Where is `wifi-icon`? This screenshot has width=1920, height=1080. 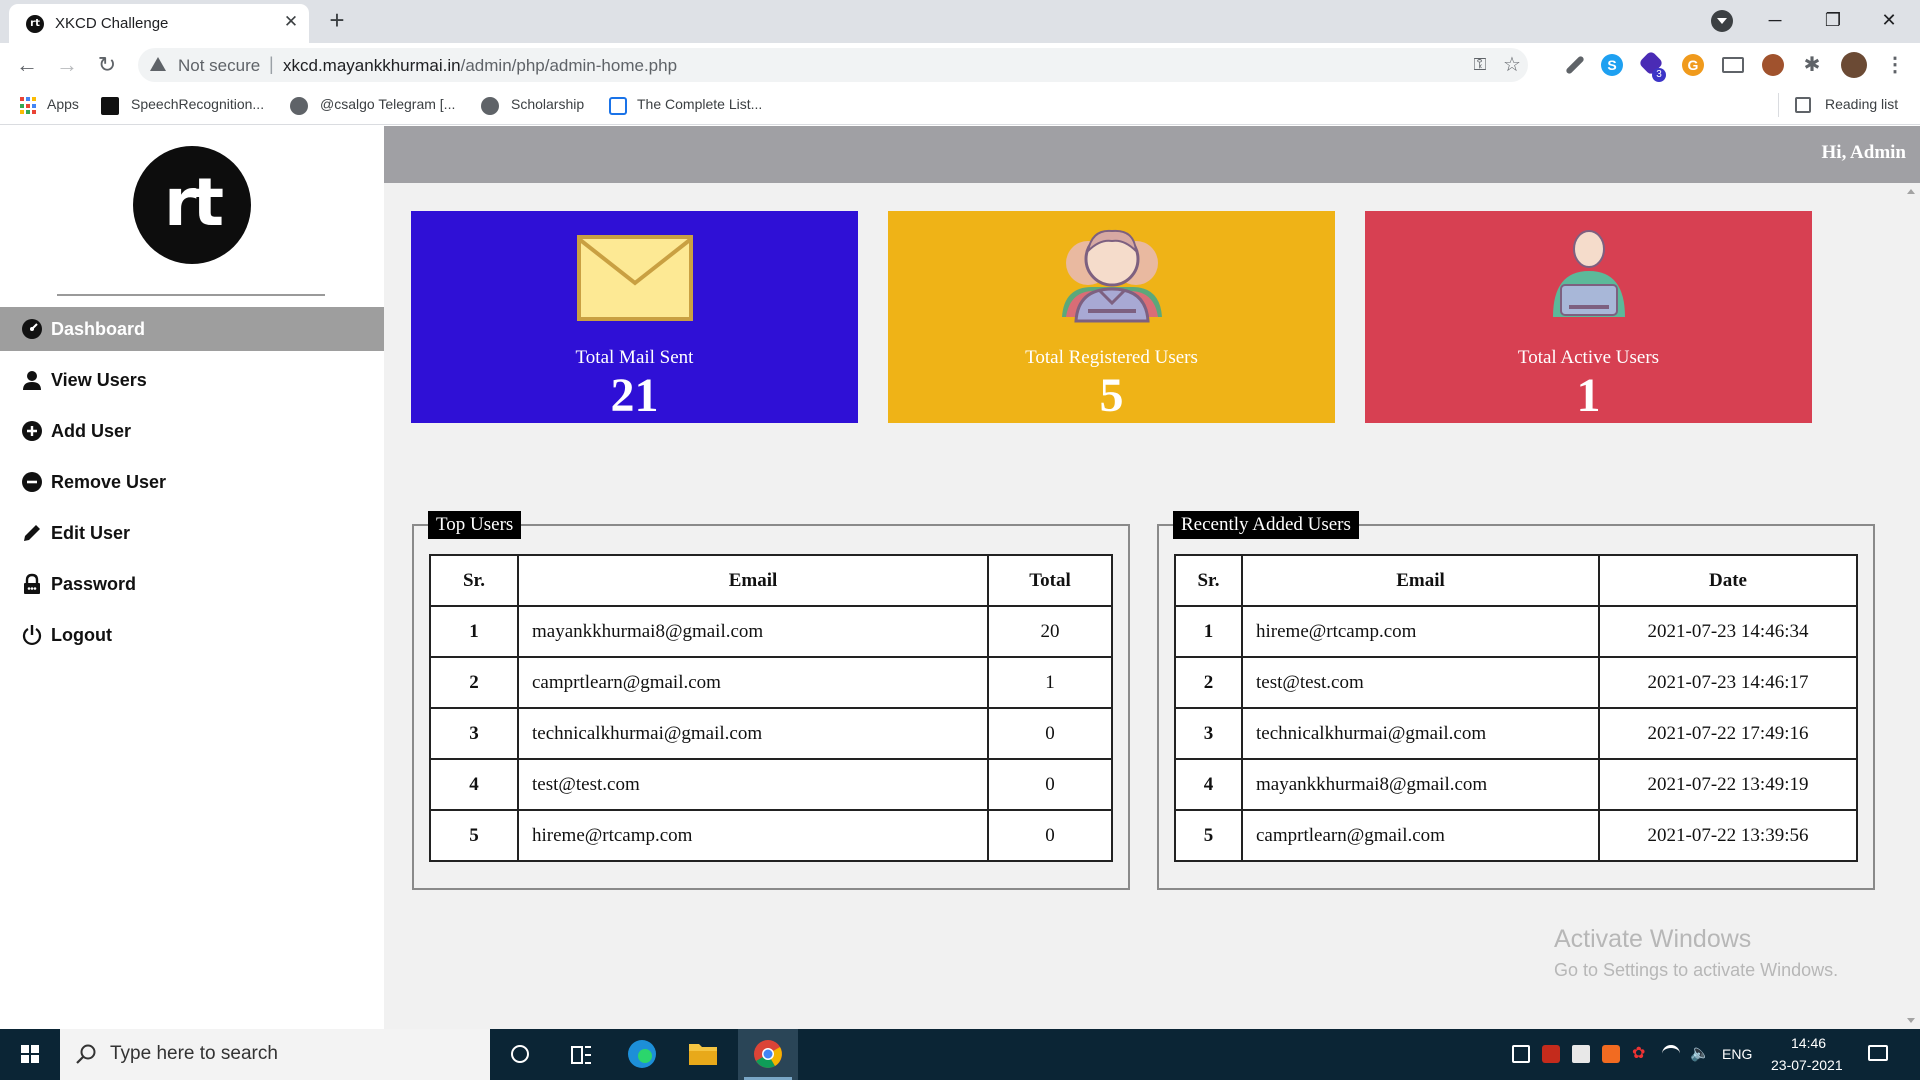 wifi-icon is located at coordinates (1671, 1054).